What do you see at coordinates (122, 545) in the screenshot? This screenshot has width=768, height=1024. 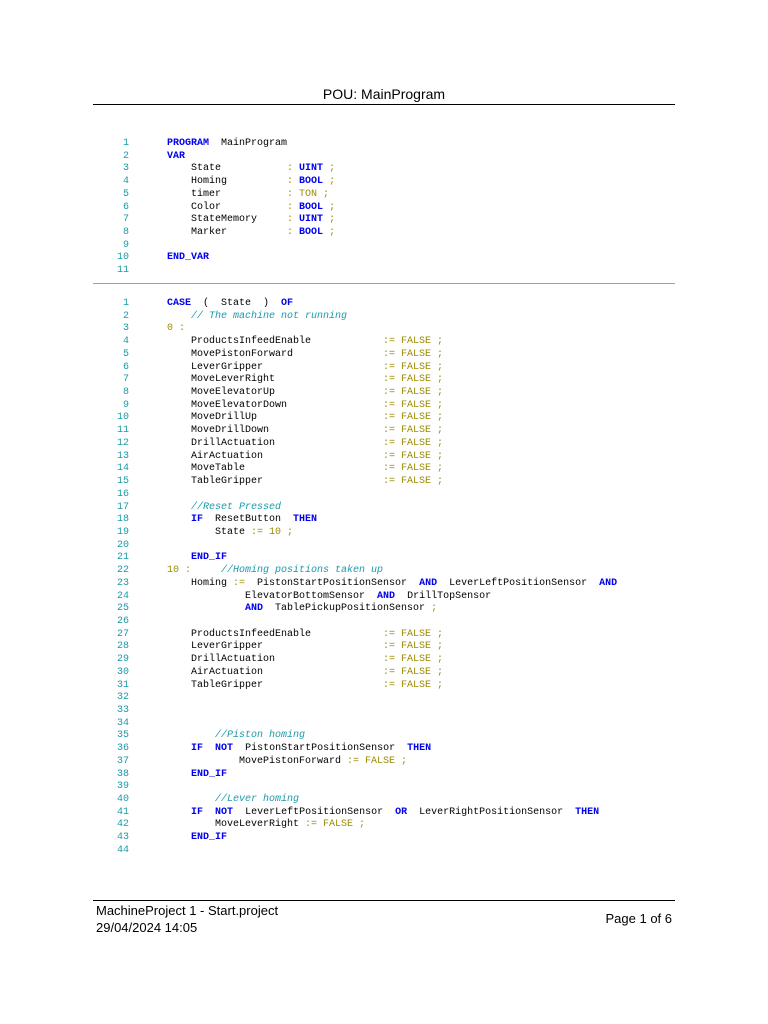 I see `line-number: 20` at bounding box center [122, 545].